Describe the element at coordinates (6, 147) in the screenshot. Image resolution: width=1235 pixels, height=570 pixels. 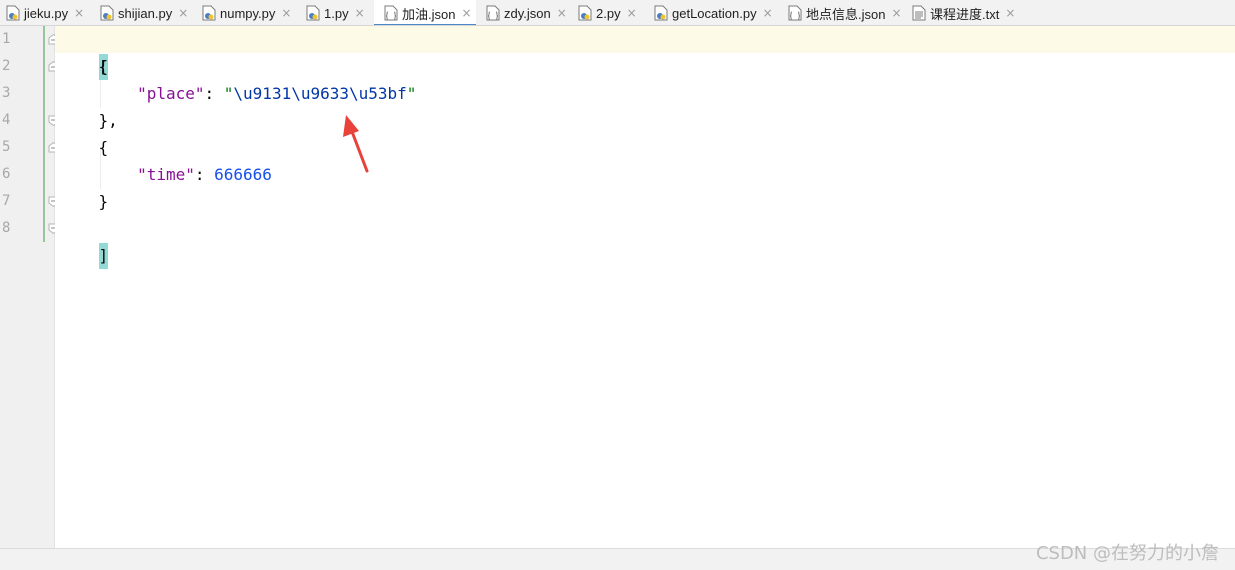
I see `line-number: 5` at that location.